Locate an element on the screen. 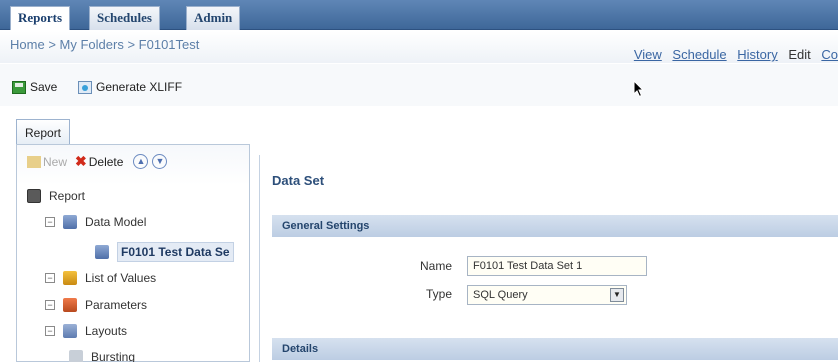 This screenshot has height=362, width=838. breadcrumb: Home > My Folders > F0101Test is located at coordinates (104, 44).